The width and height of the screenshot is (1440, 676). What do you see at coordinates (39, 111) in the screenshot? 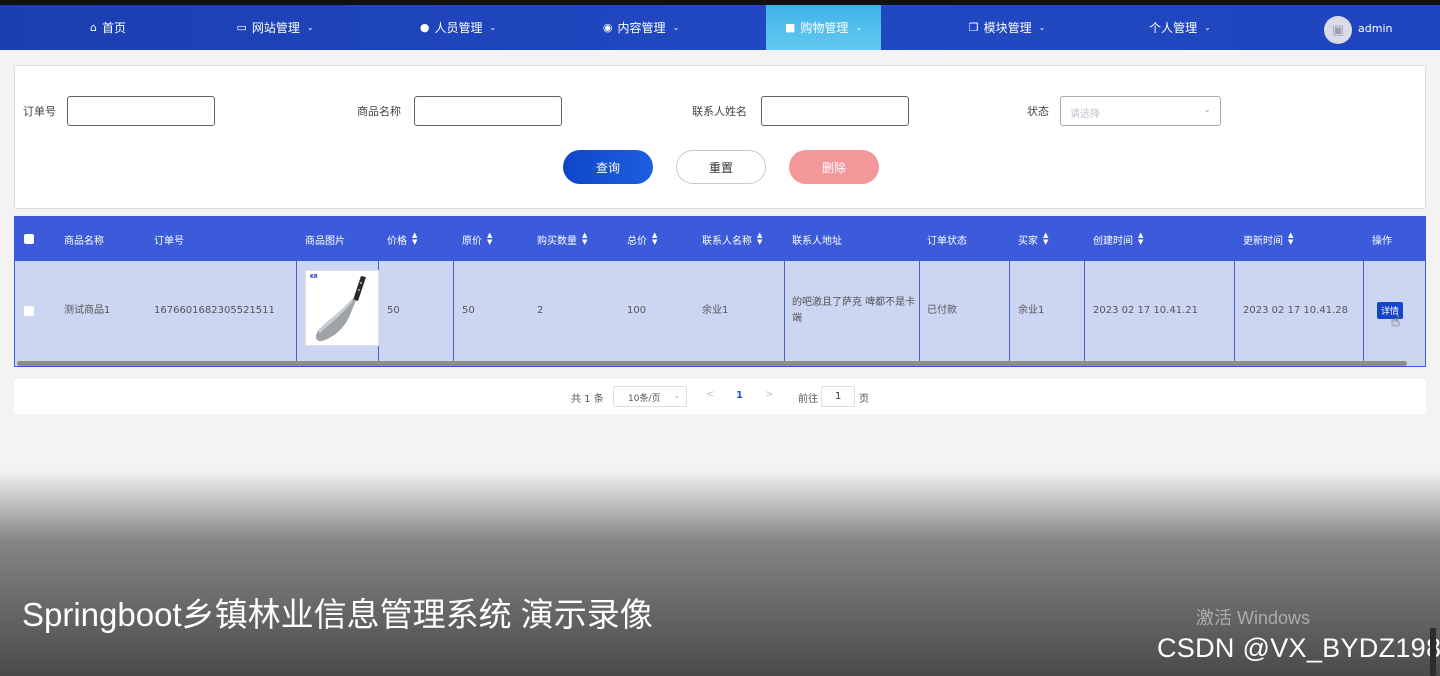
I see `order-no-label: 订单号` at bounding box center [39, 111].